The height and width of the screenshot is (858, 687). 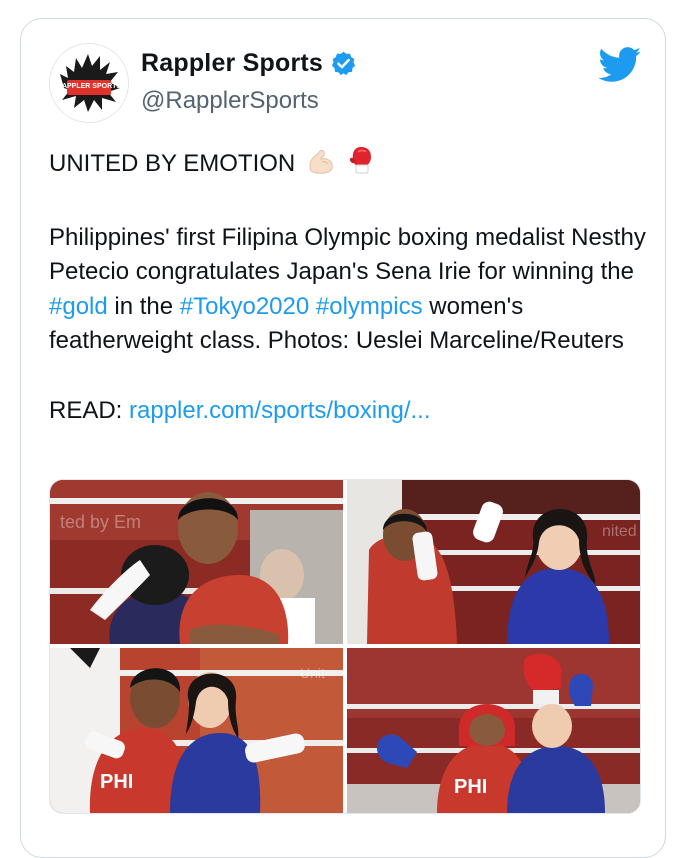 What do you see at coordinates (196, 562) in the screenshot?
I see `tweet-photo-1: ted by Em` at bounding box center [196, 562].